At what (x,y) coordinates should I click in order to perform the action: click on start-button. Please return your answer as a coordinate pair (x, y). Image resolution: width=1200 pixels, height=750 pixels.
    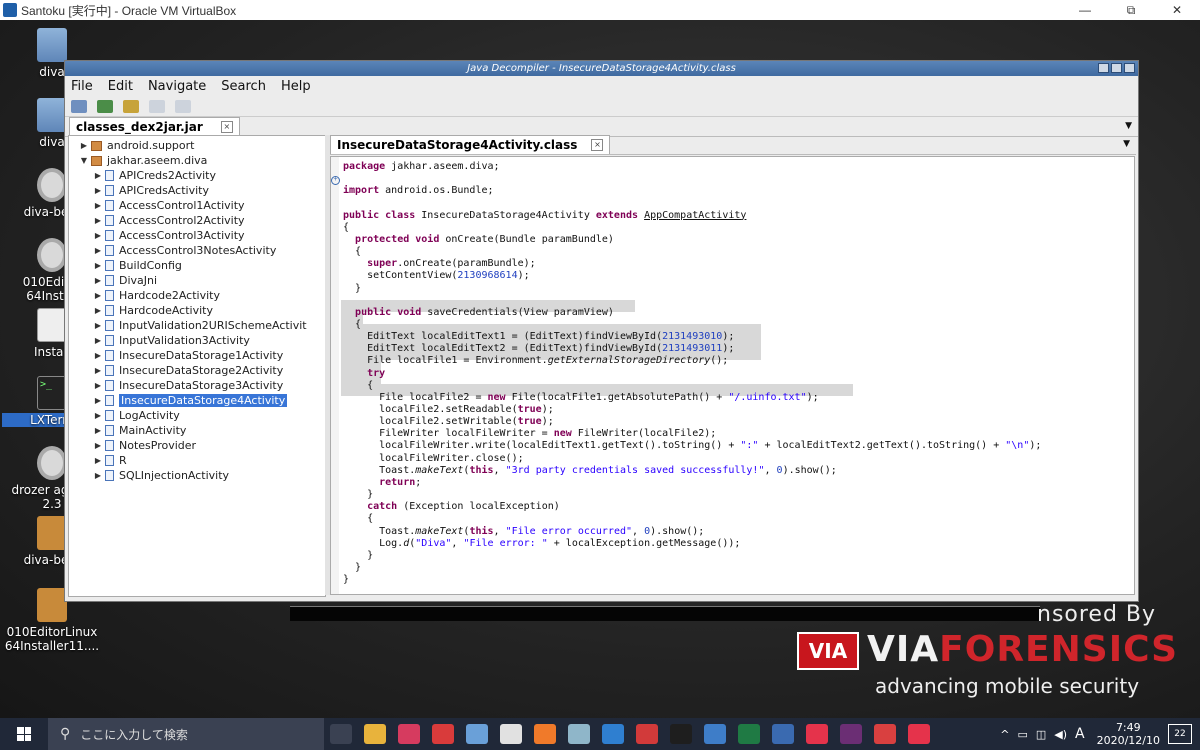
    Looking at the image, I should click on (24, 734).